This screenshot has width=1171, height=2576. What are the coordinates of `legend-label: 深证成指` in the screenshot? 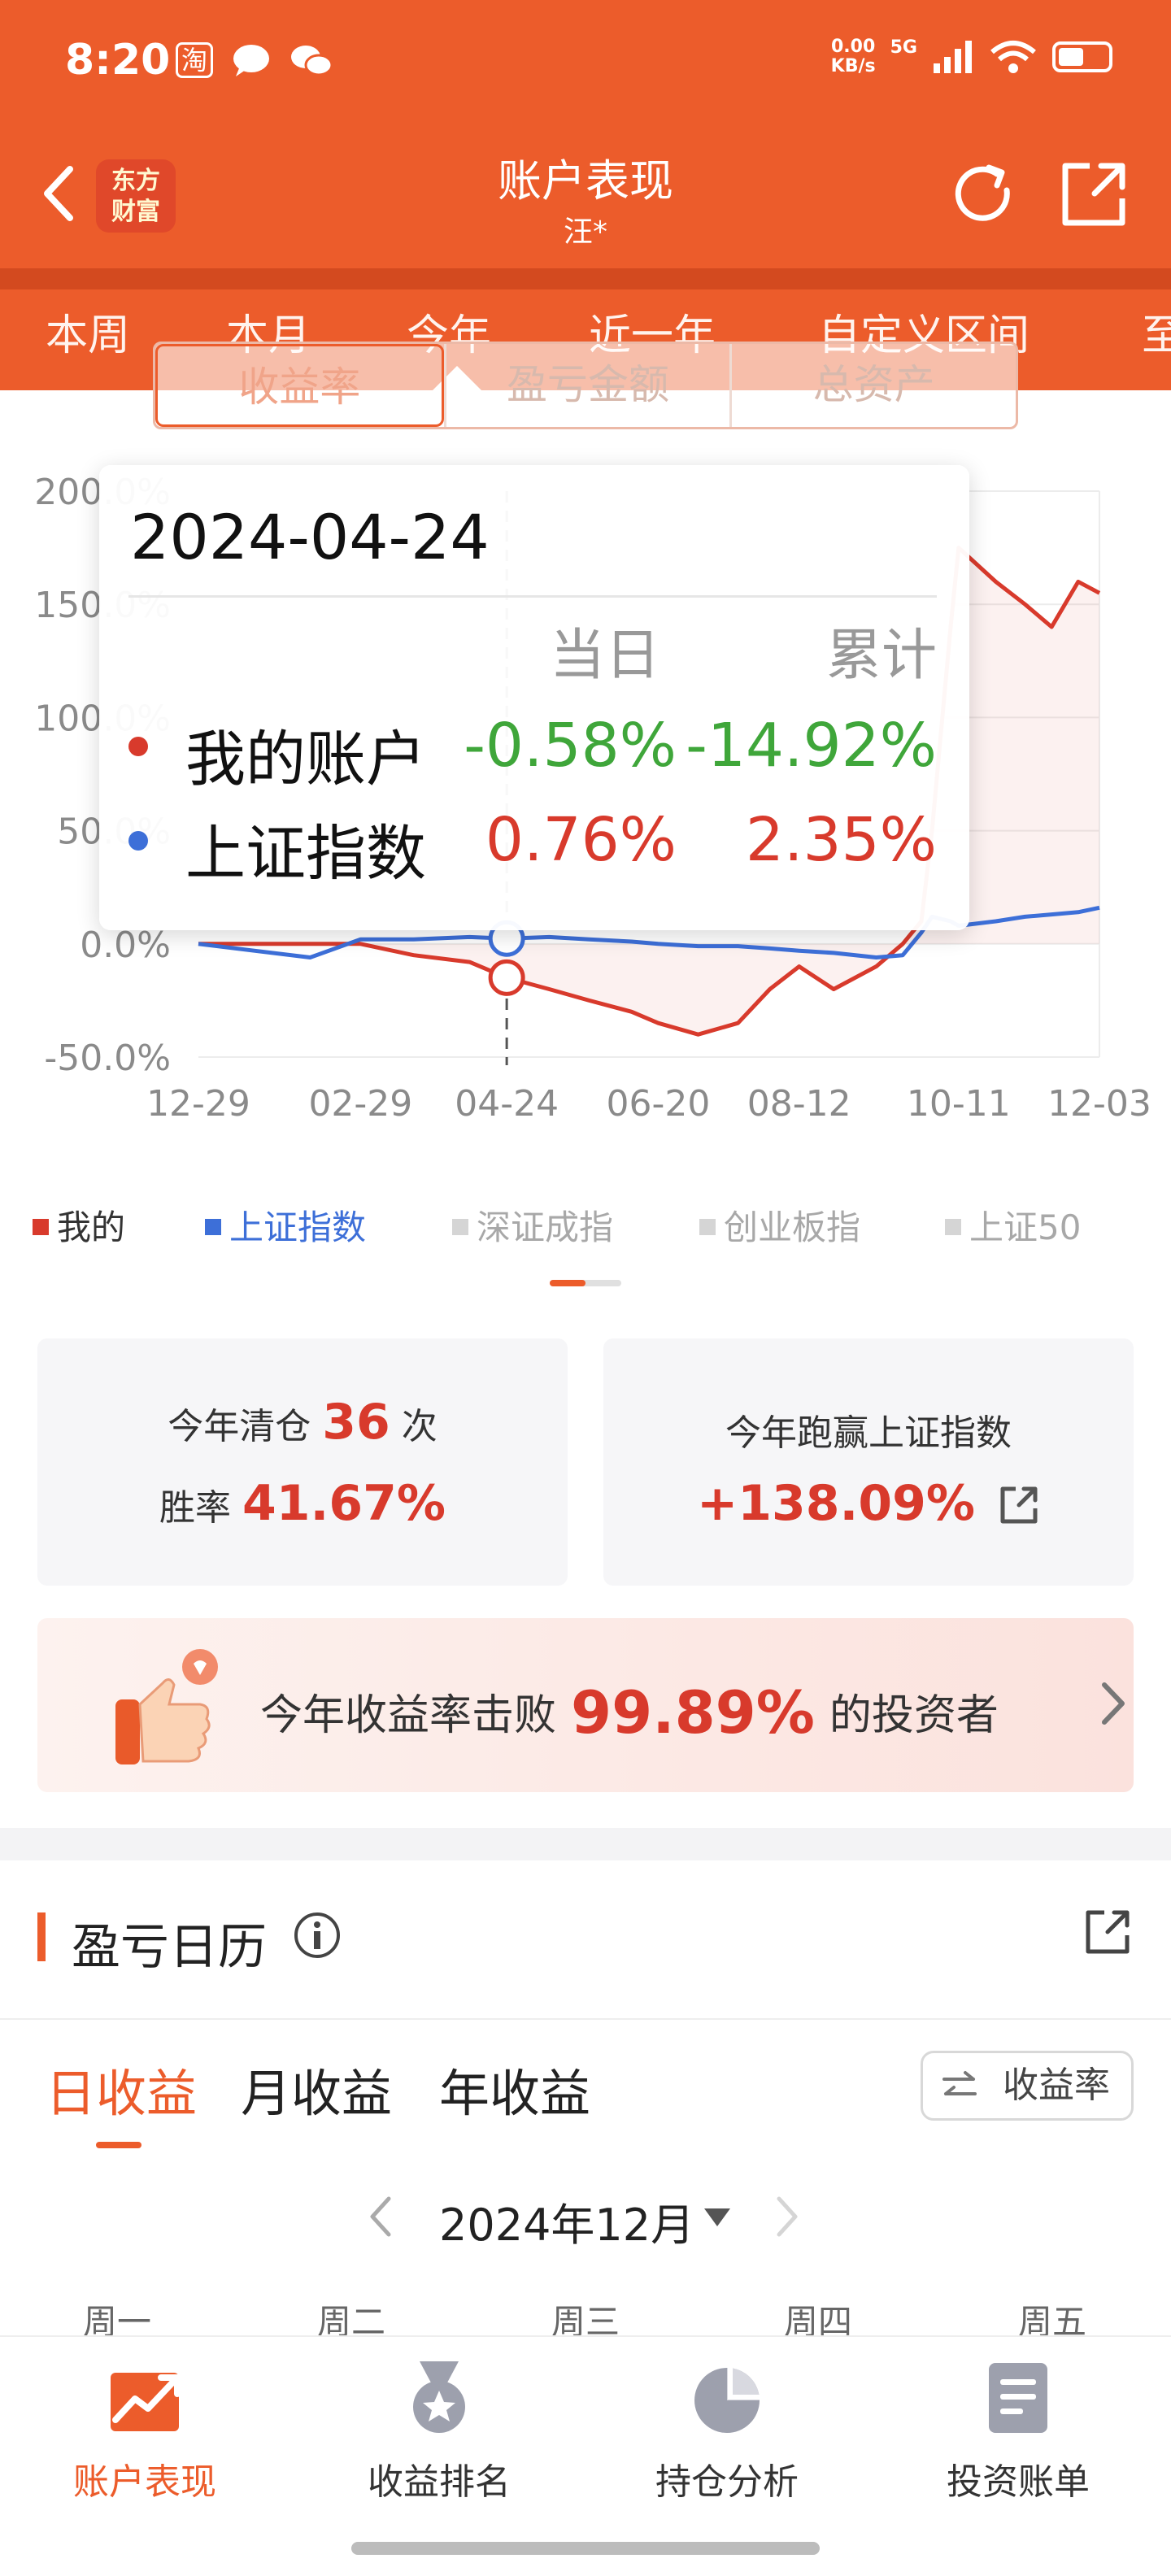 It's located at (545, 1228).